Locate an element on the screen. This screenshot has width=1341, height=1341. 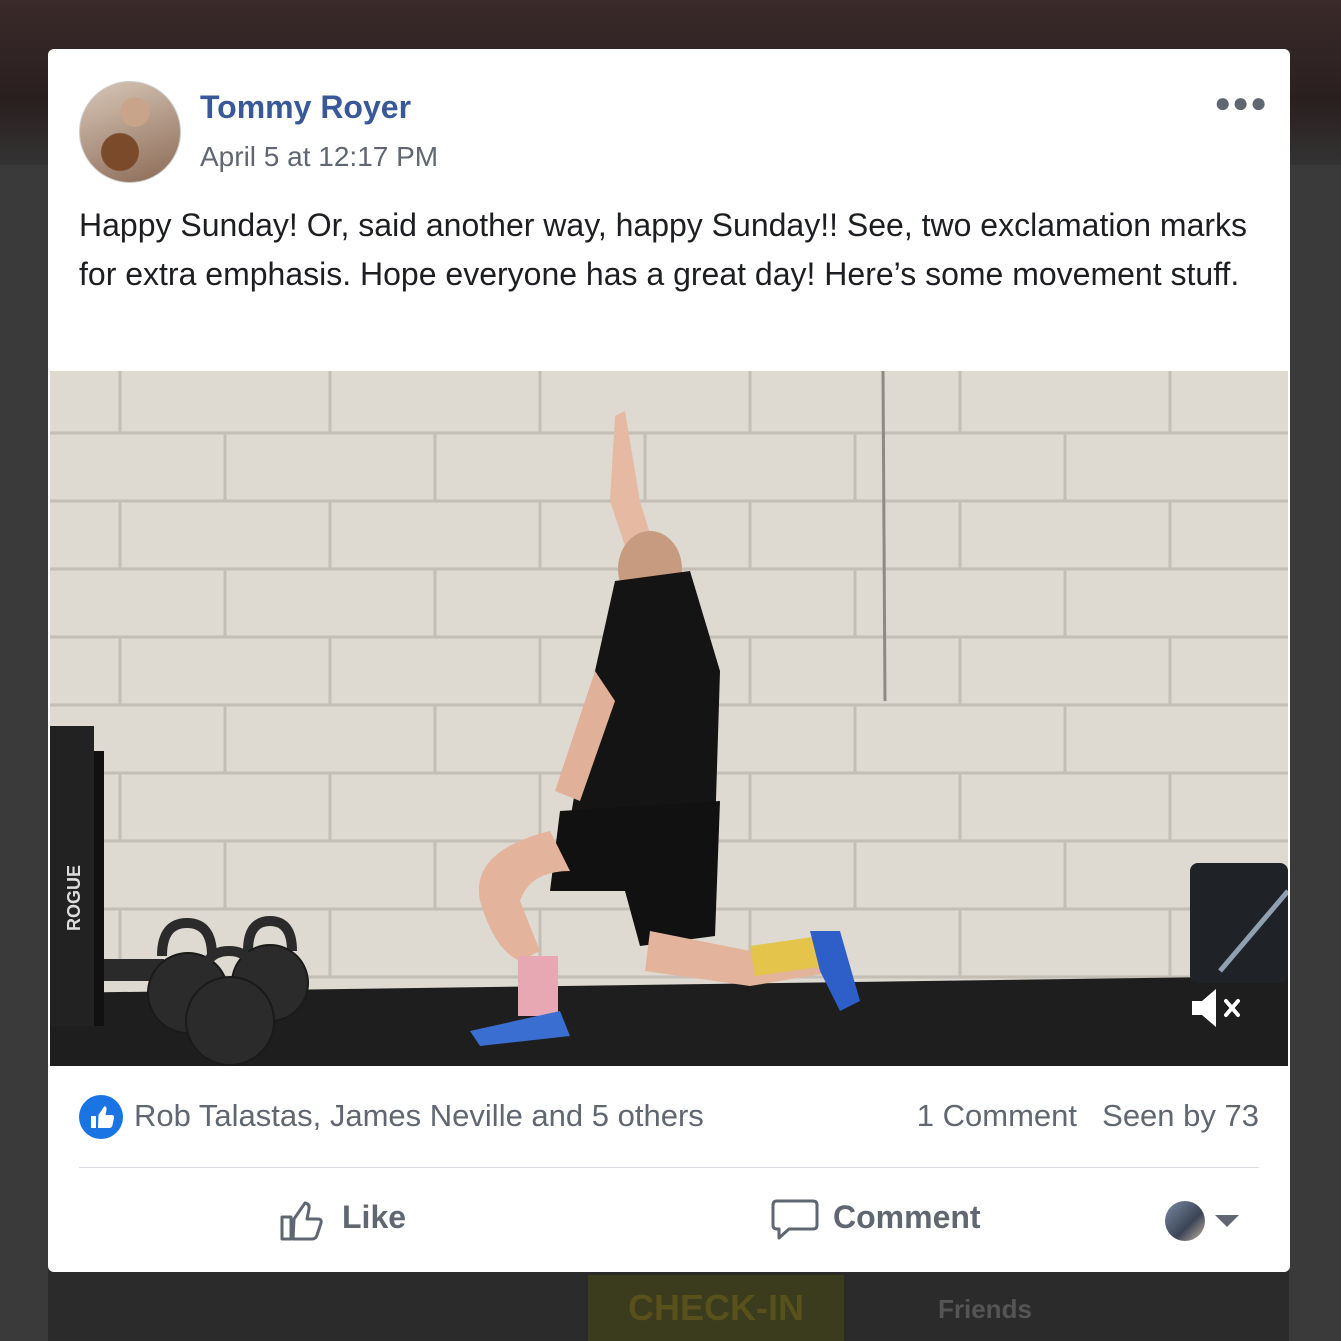
comment-count: 1 Comment is located at coordinates (997, 1116).